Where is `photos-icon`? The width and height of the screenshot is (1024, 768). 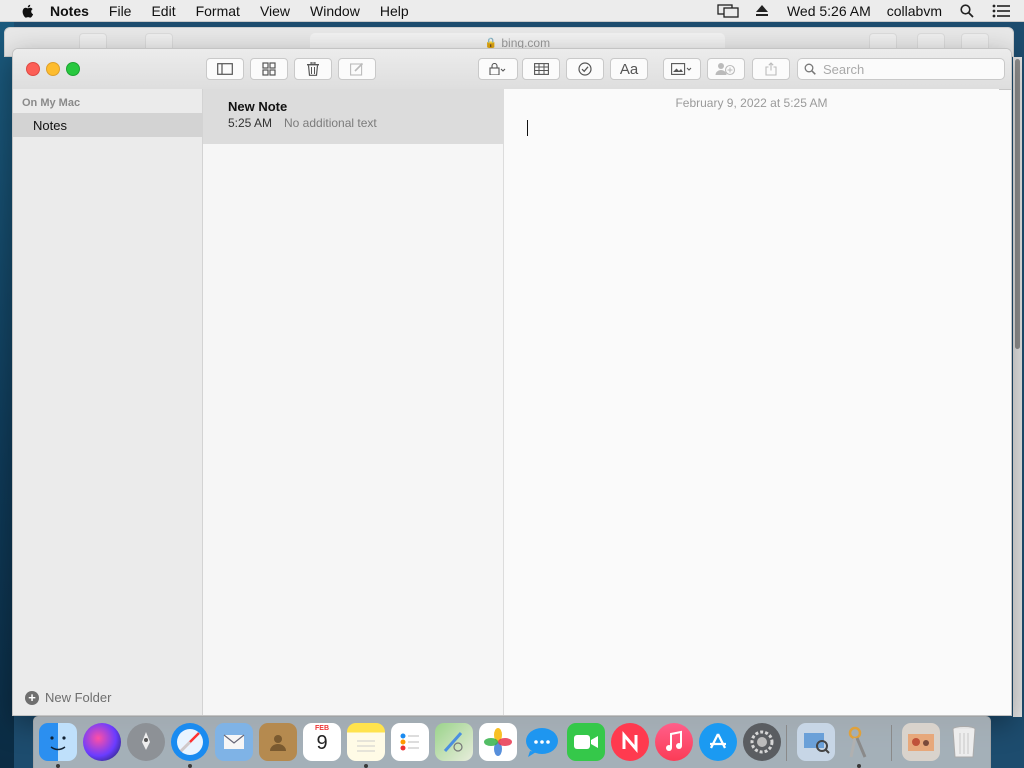
photos-icon is located at coordinates (498, 742).